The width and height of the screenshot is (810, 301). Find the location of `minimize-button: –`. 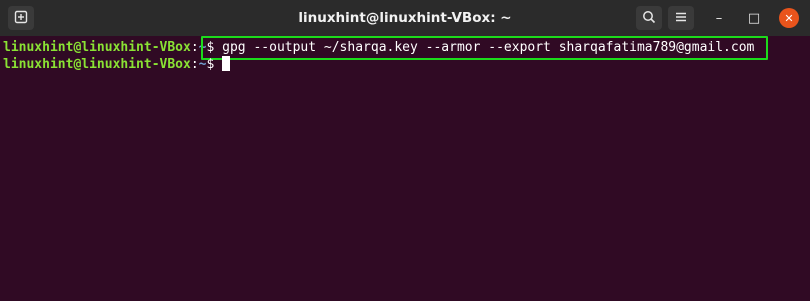

minimize-button: – is located at coordinates (719, 18).